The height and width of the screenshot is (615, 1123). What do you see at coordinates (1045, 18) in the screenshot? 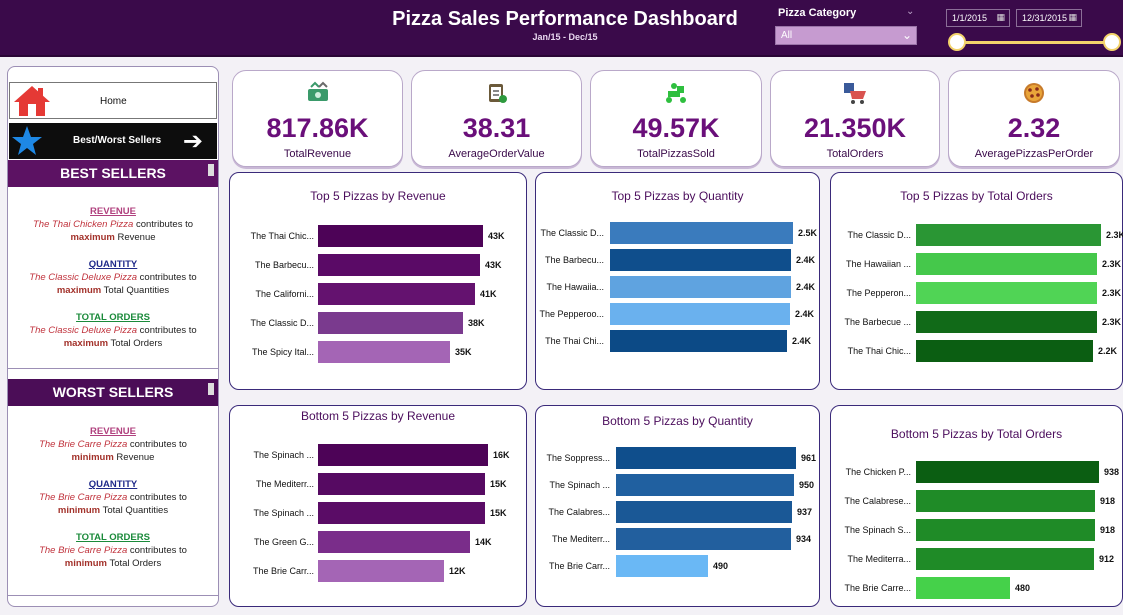
I see `end-date-value: 12/31/2015` at bounding box center [1045, 18].